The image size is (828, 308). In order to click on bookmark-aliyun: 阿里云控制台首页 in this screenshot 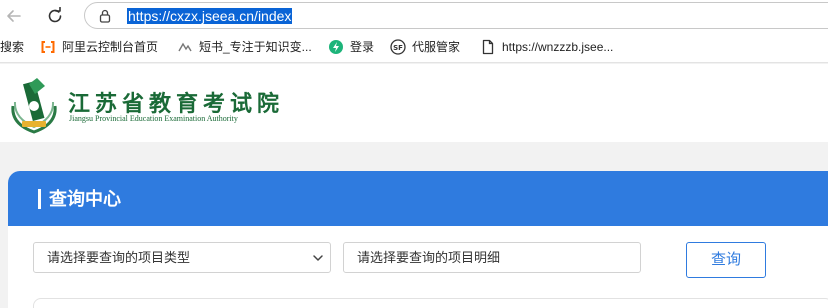, I will do `click(99, 47)`.